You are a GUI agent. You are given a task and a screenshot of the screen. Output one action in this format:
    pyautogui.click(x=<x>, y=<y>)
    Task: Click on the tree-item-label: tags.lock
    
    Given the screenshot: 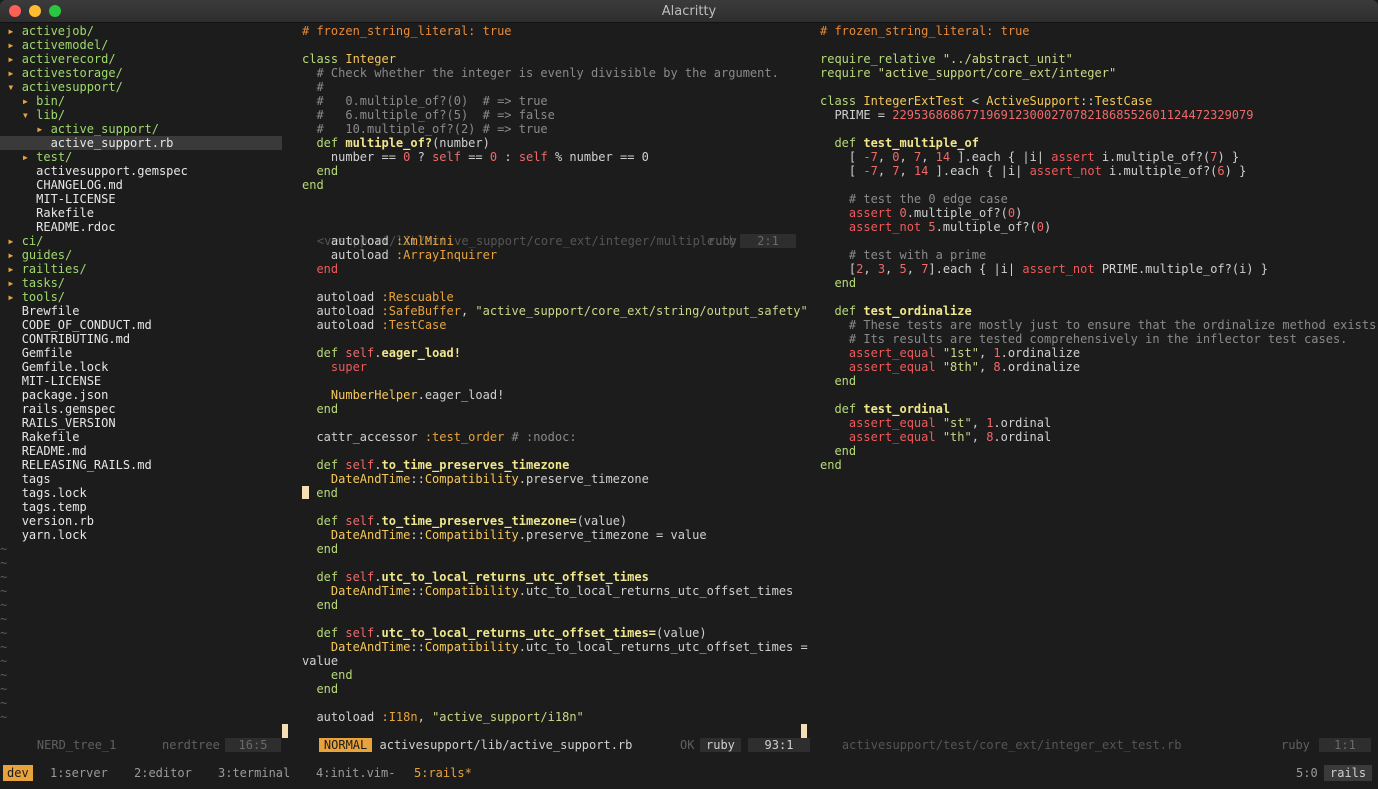 What is the action you would take?
    pyautogui.click(x=54, y=493)
    